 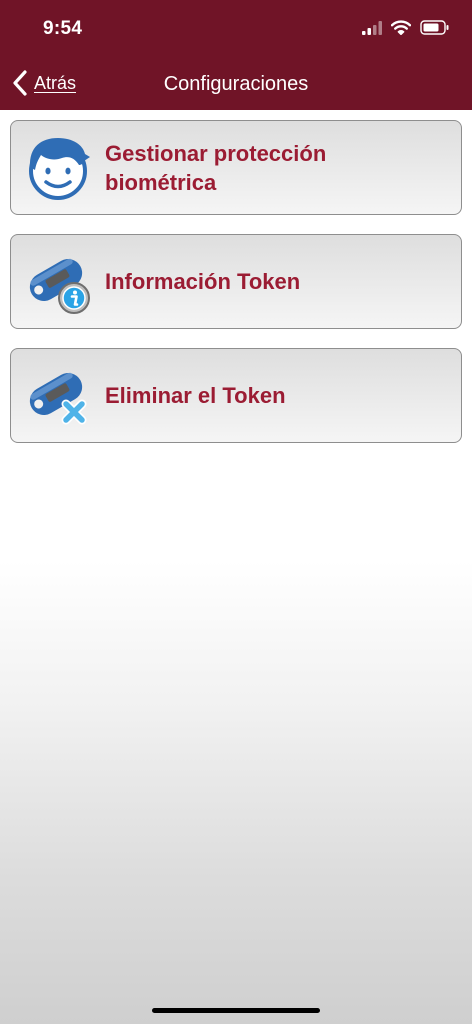 I want to click on menu-item-label: Gestionar protección biométrica, so click(x=216, y=167).